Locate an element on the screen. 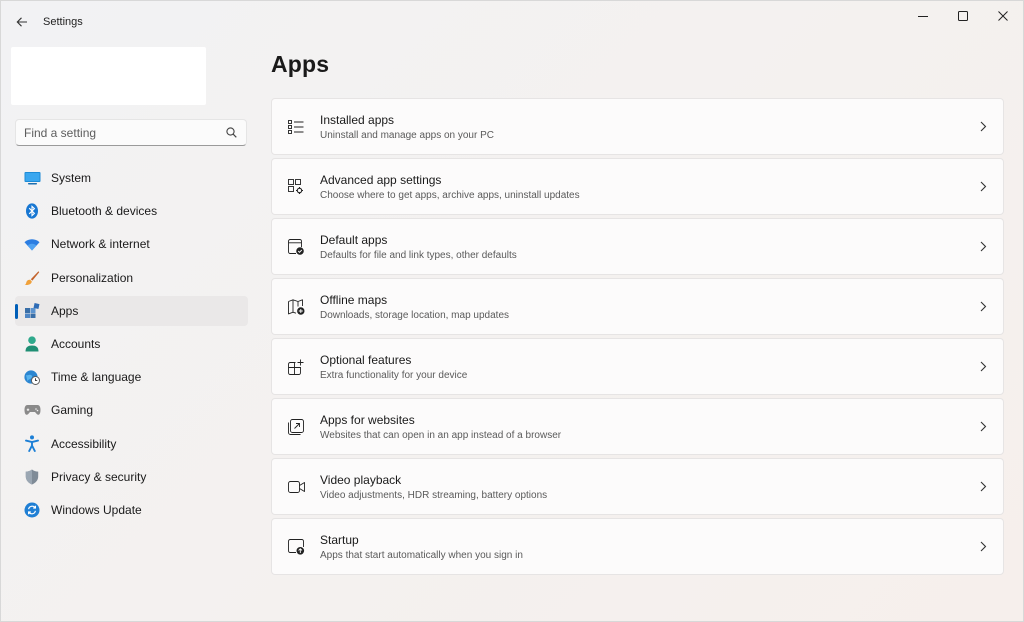  maximize-button is located at coordinates (963, 16).